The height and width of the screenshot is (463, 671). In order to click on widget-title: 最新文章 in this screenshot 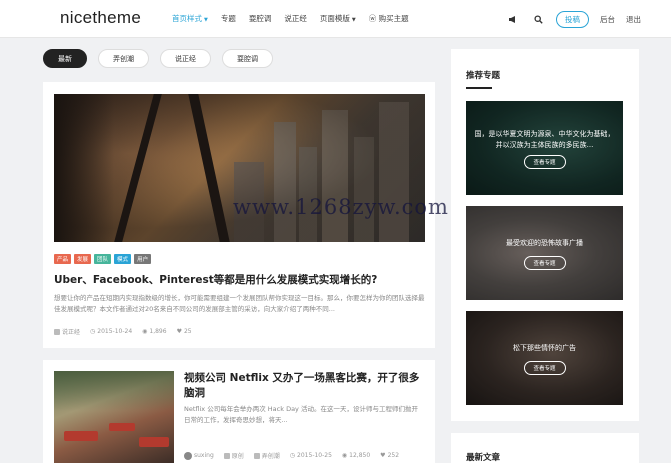, I will do `click(483, 458)`.